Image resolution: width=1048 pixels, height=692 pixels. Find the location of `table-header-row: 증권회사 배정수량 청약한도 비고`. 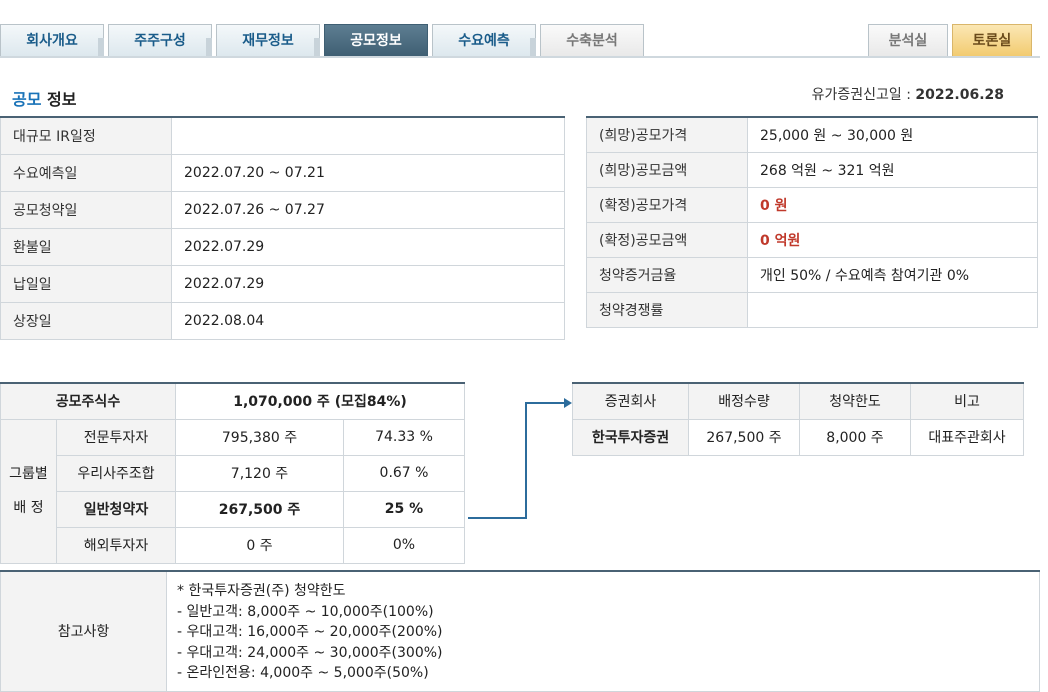

table-header-row: 증권회사 배정수량 청약한도 비고 is located at coordinates (798, 401).